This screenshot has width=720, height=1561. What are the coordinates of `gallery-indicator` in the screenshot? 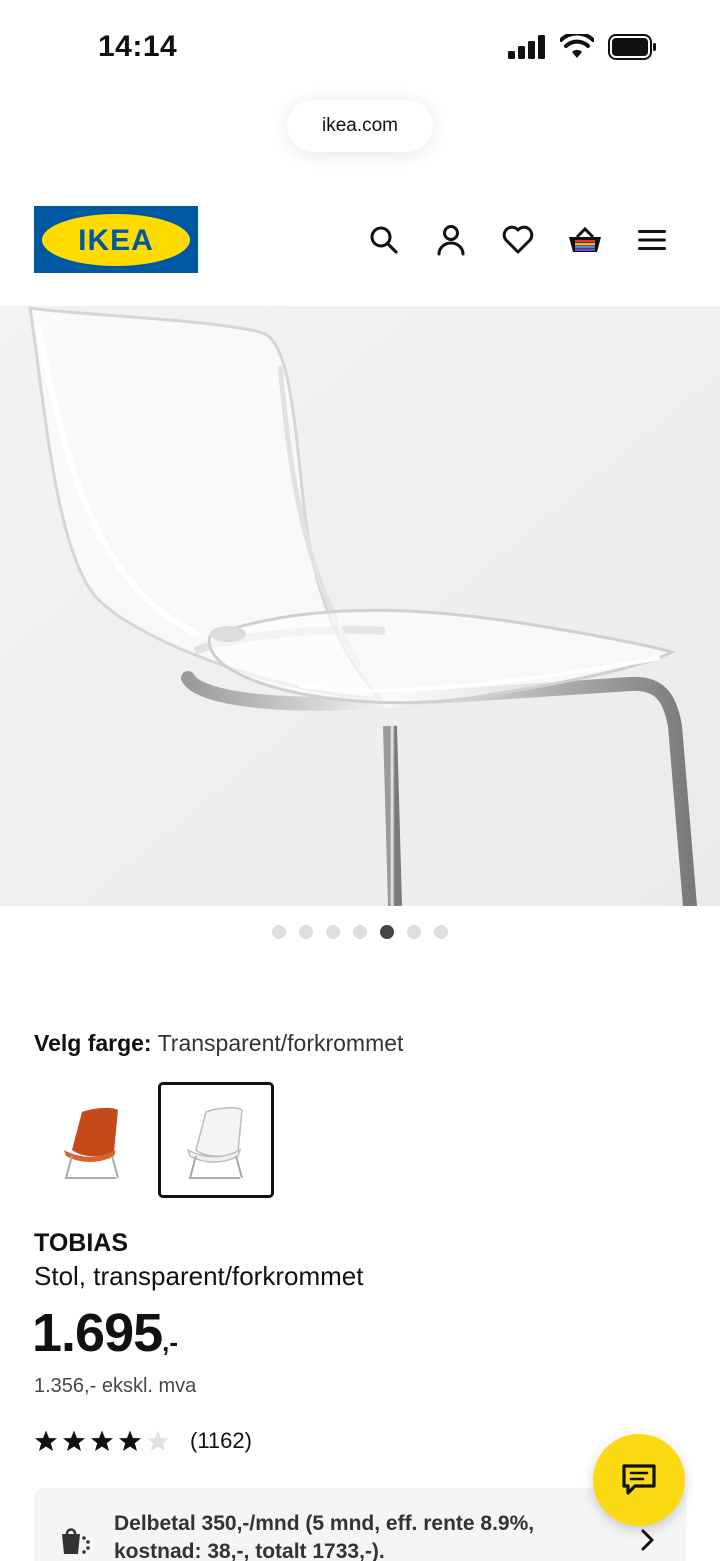 It's located at (360, 932).